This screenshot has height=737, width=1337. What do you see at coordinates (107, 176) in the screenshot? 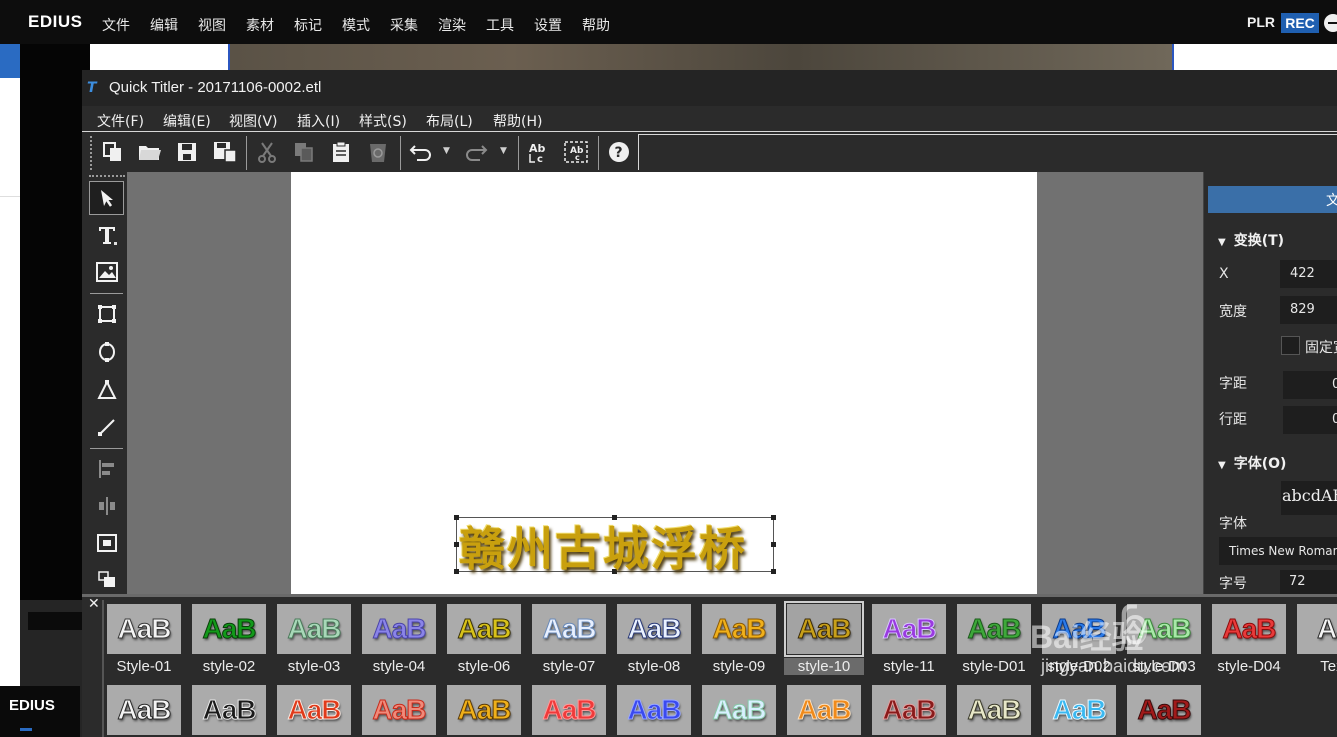
I see `palette-grip` at bounding box center [107, 176].